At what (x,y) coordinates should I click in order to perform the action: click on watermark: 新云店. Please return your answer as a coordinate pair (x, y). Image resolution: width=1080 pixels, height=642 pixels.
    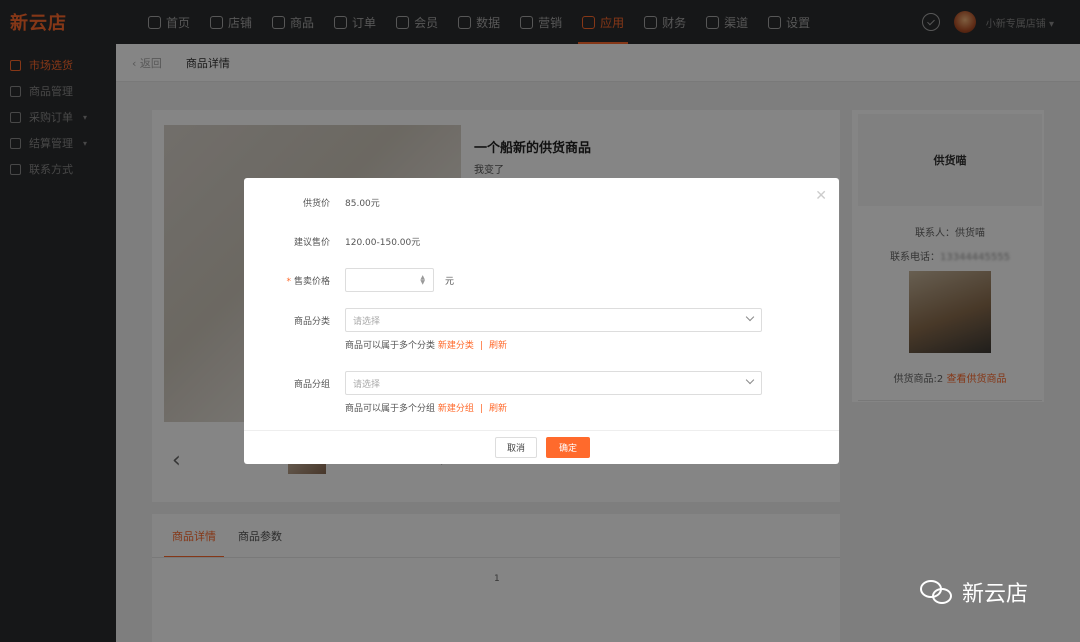
    Looking at the image, I should click on (974, 592).